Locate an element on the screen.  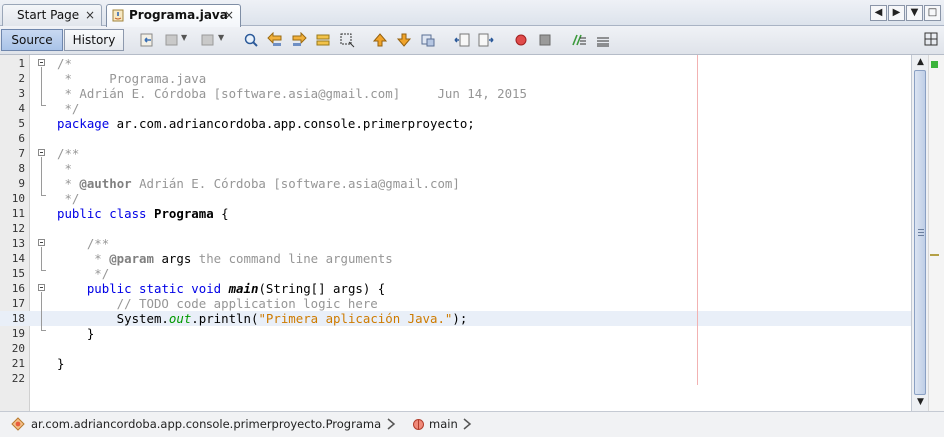
error-stripe is located at coordinates (936, 233).